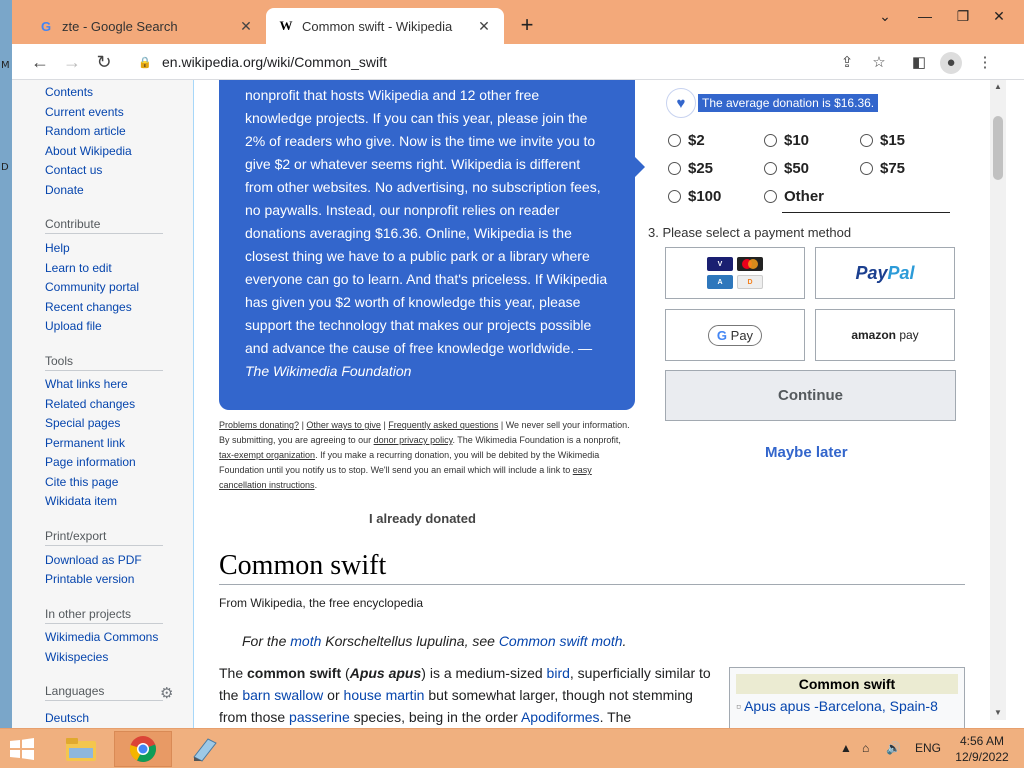 This screenshot has height=768, width=1024. What do you see at coordinates (686, 140) in the screenshot?
I see `amount-radio-2: $2` at bounding box center [686, 140].